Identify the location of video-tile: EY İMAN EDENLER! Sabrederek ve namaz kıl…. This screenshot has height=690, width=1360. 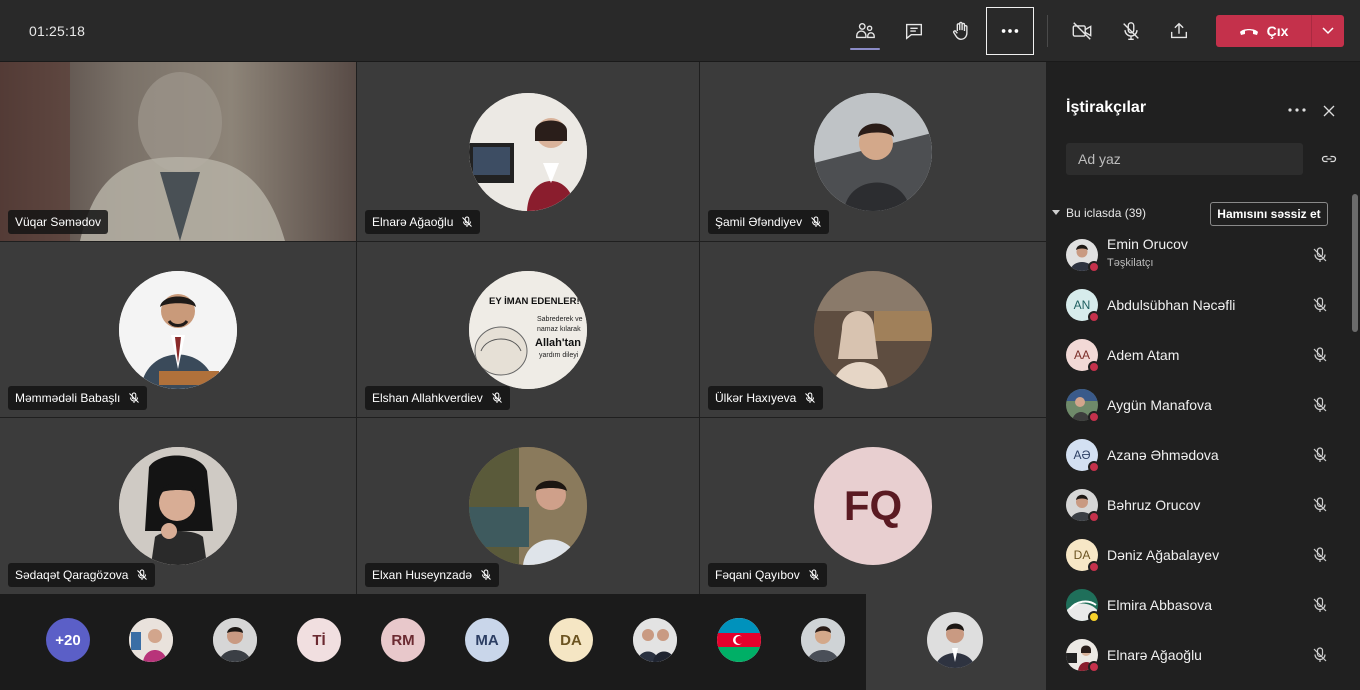
(528, 329).